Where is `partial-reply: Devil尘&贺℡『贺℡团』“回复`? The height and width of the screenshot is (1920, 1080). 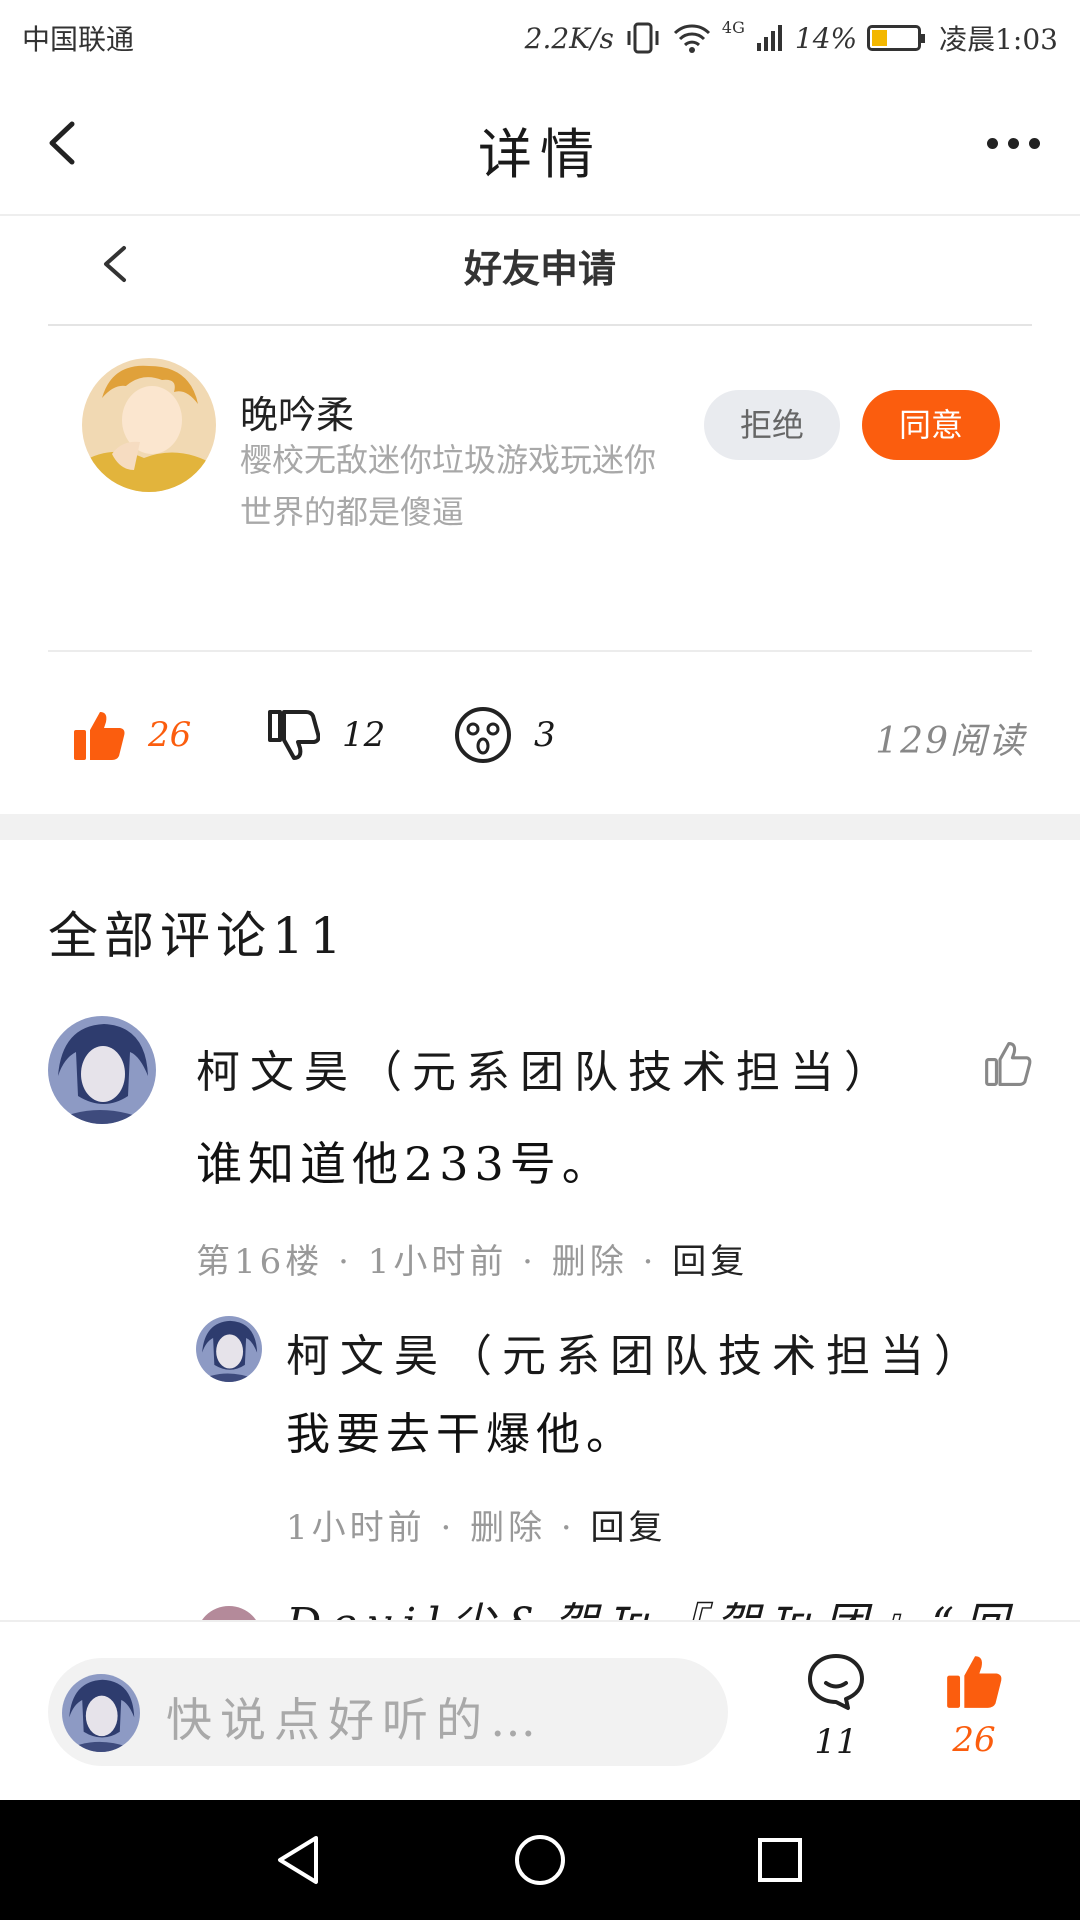
partial-reply: Devil尘&贺℡『贺℡团』“回复 is located at coordinates (626, 1604).